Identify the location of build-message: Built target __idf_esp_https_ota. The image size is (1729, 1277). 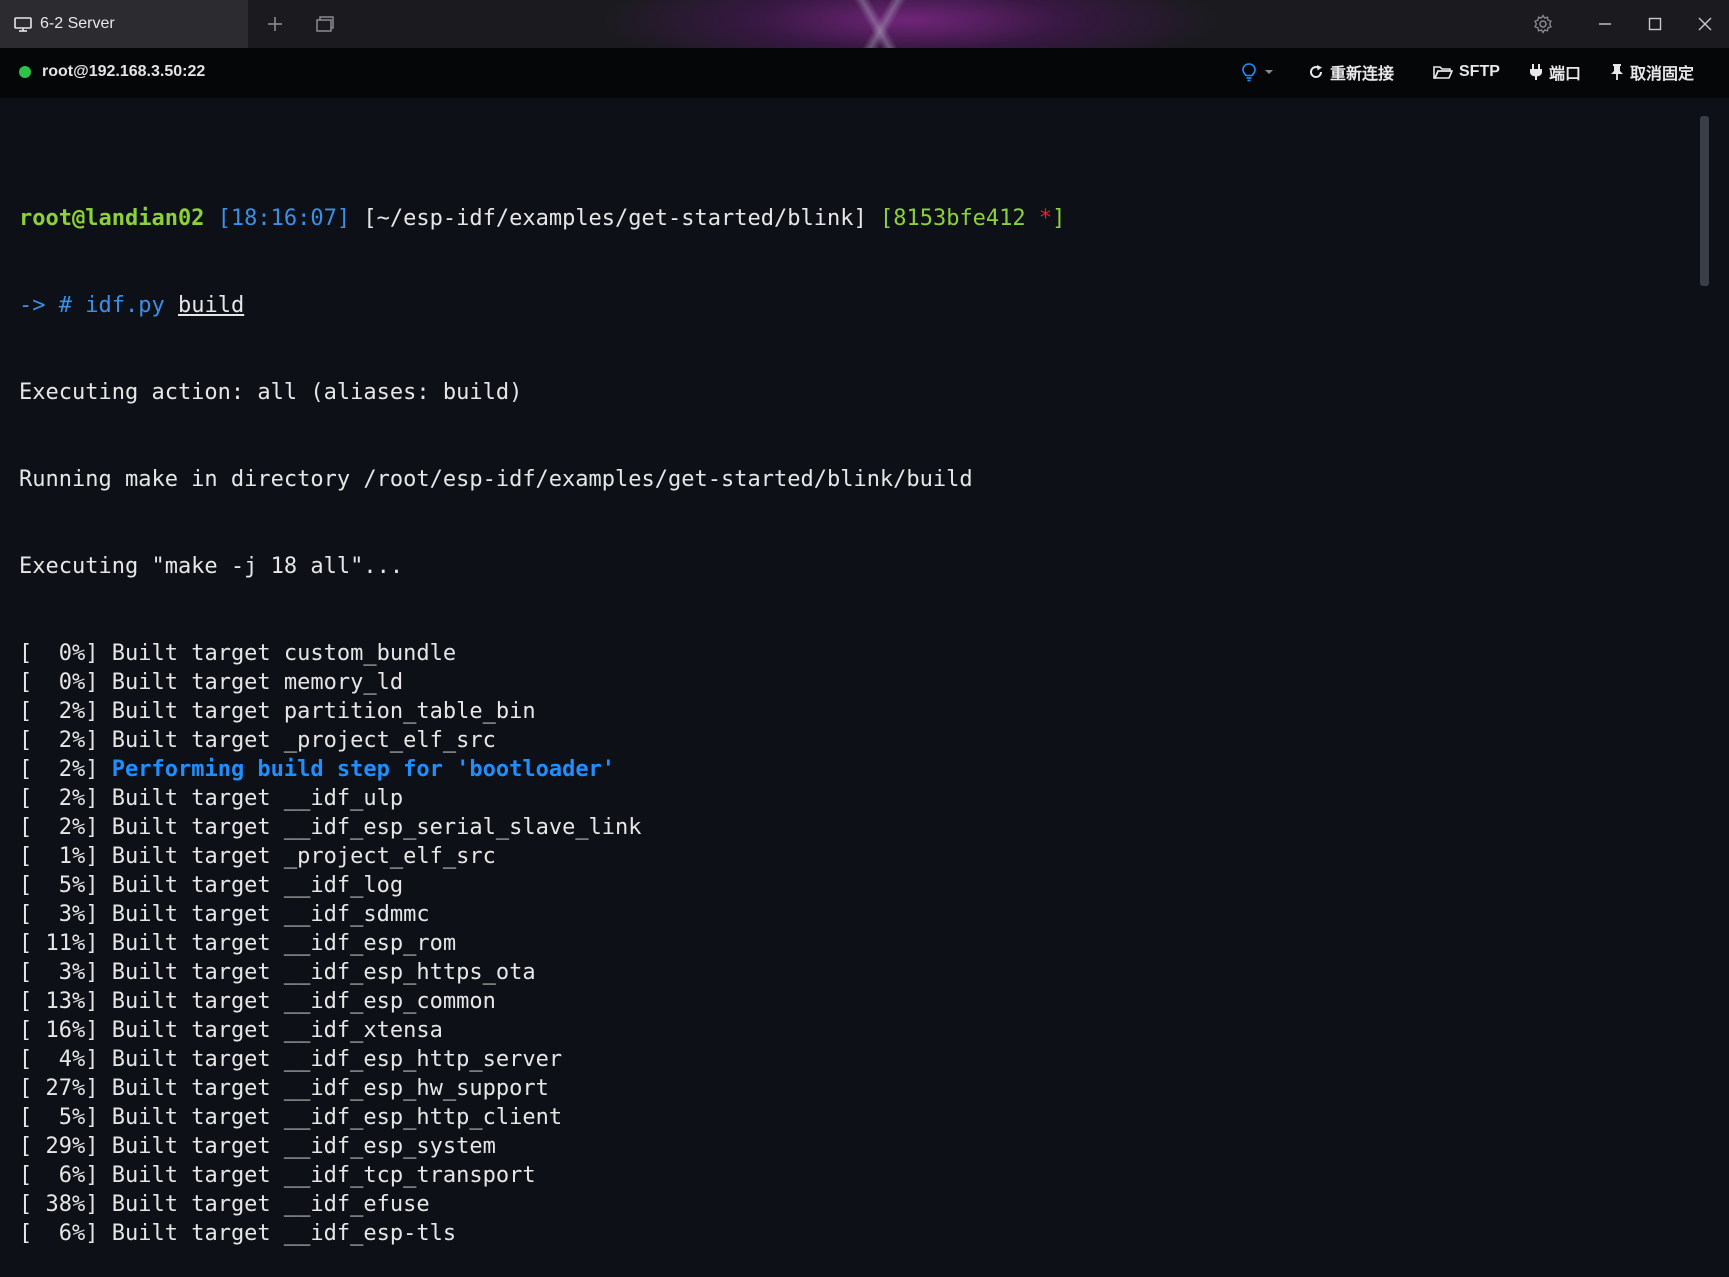
(323, 972).